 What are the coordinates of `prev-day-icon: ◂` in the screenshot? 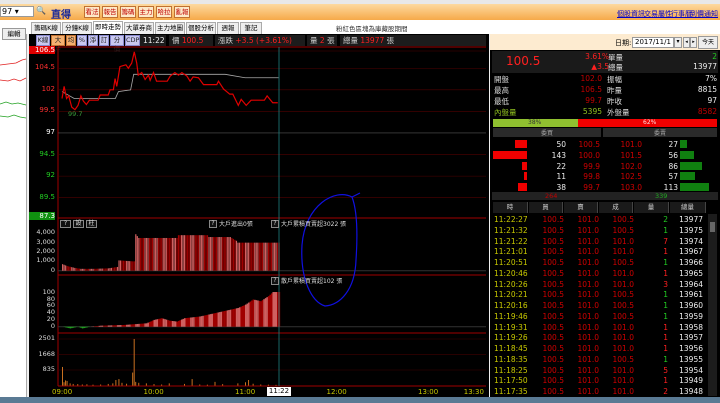 It's located at (686, 42).